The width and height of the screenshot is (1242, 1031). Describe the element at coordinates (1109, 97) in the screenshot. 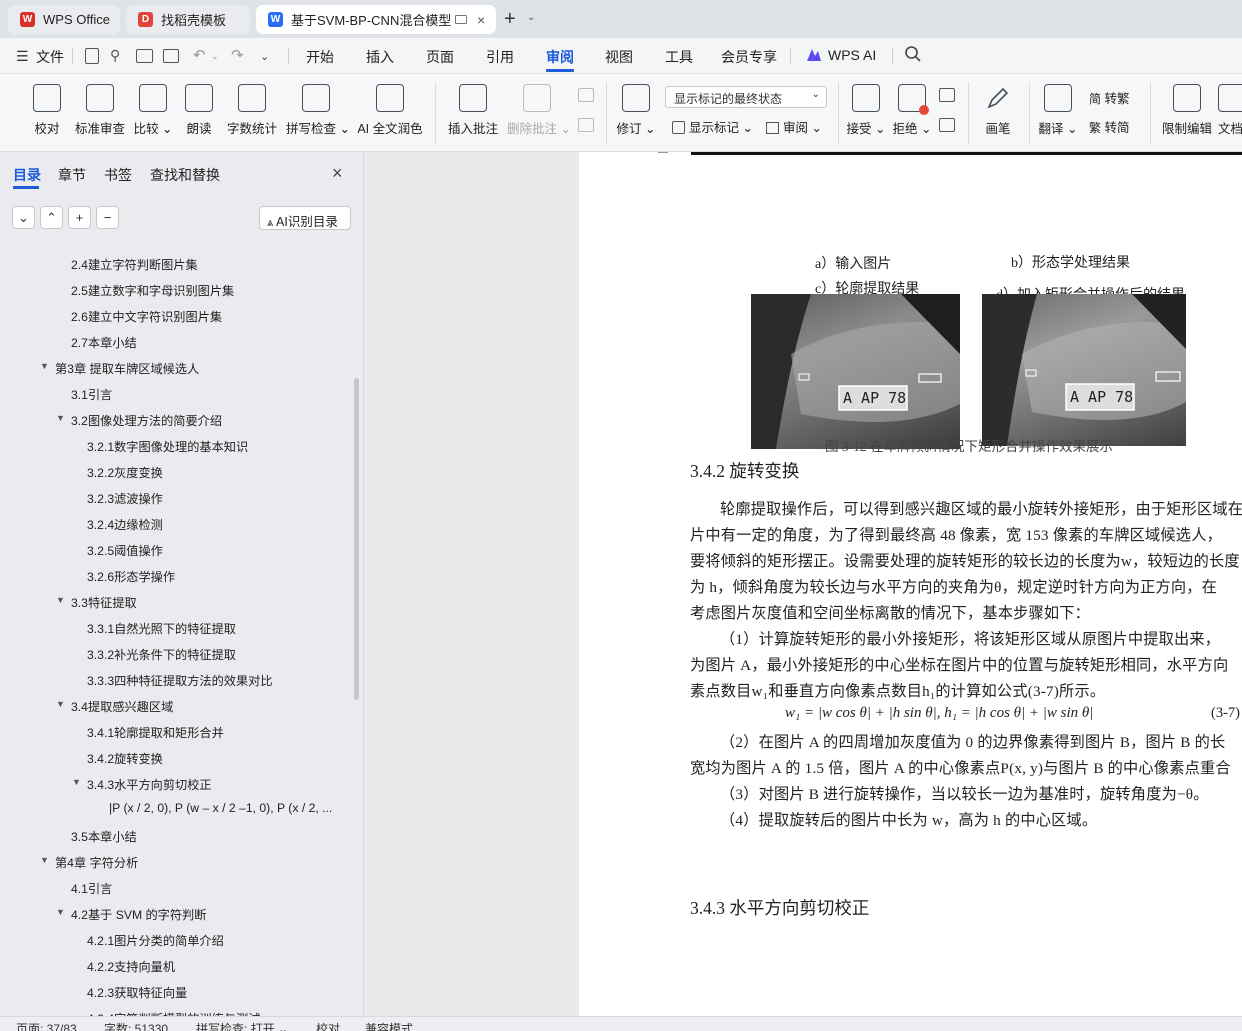

I see `to-traditional-button: 简 转繁` at that location.